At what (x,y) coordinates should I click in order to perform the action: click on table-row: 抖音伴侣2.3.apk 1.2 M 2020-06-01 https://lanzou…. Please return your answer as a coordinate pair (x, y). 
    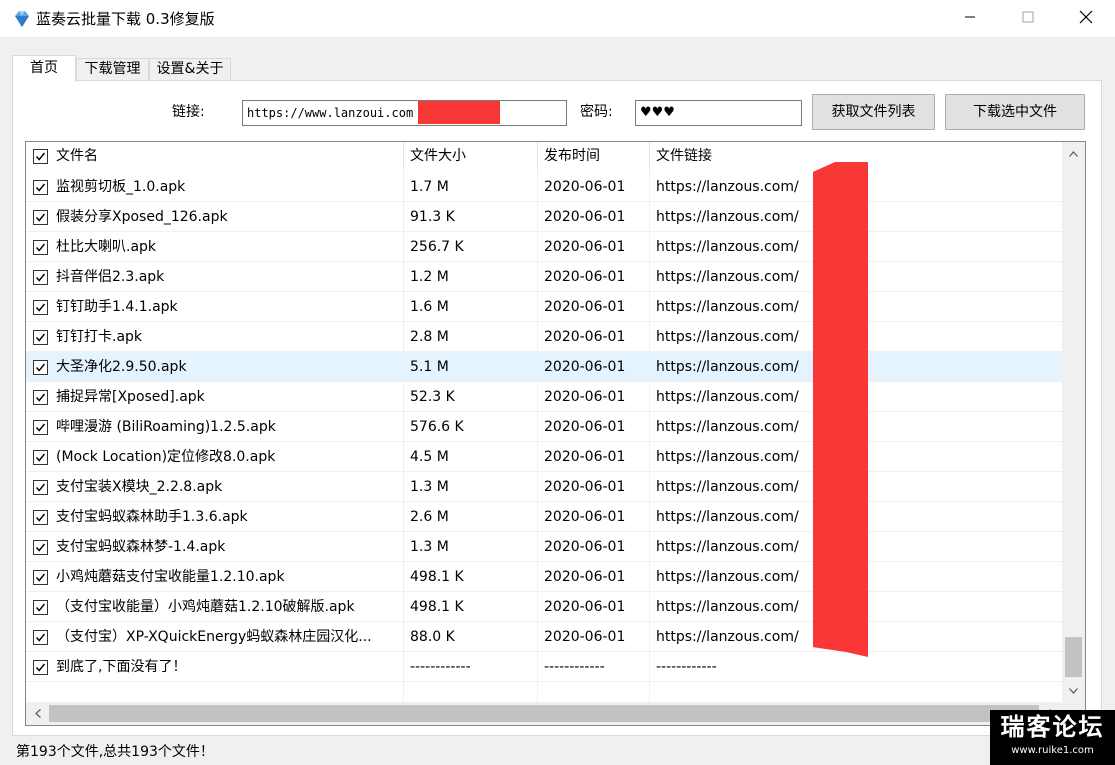
    Looking at the image, I should click on (544, 277).